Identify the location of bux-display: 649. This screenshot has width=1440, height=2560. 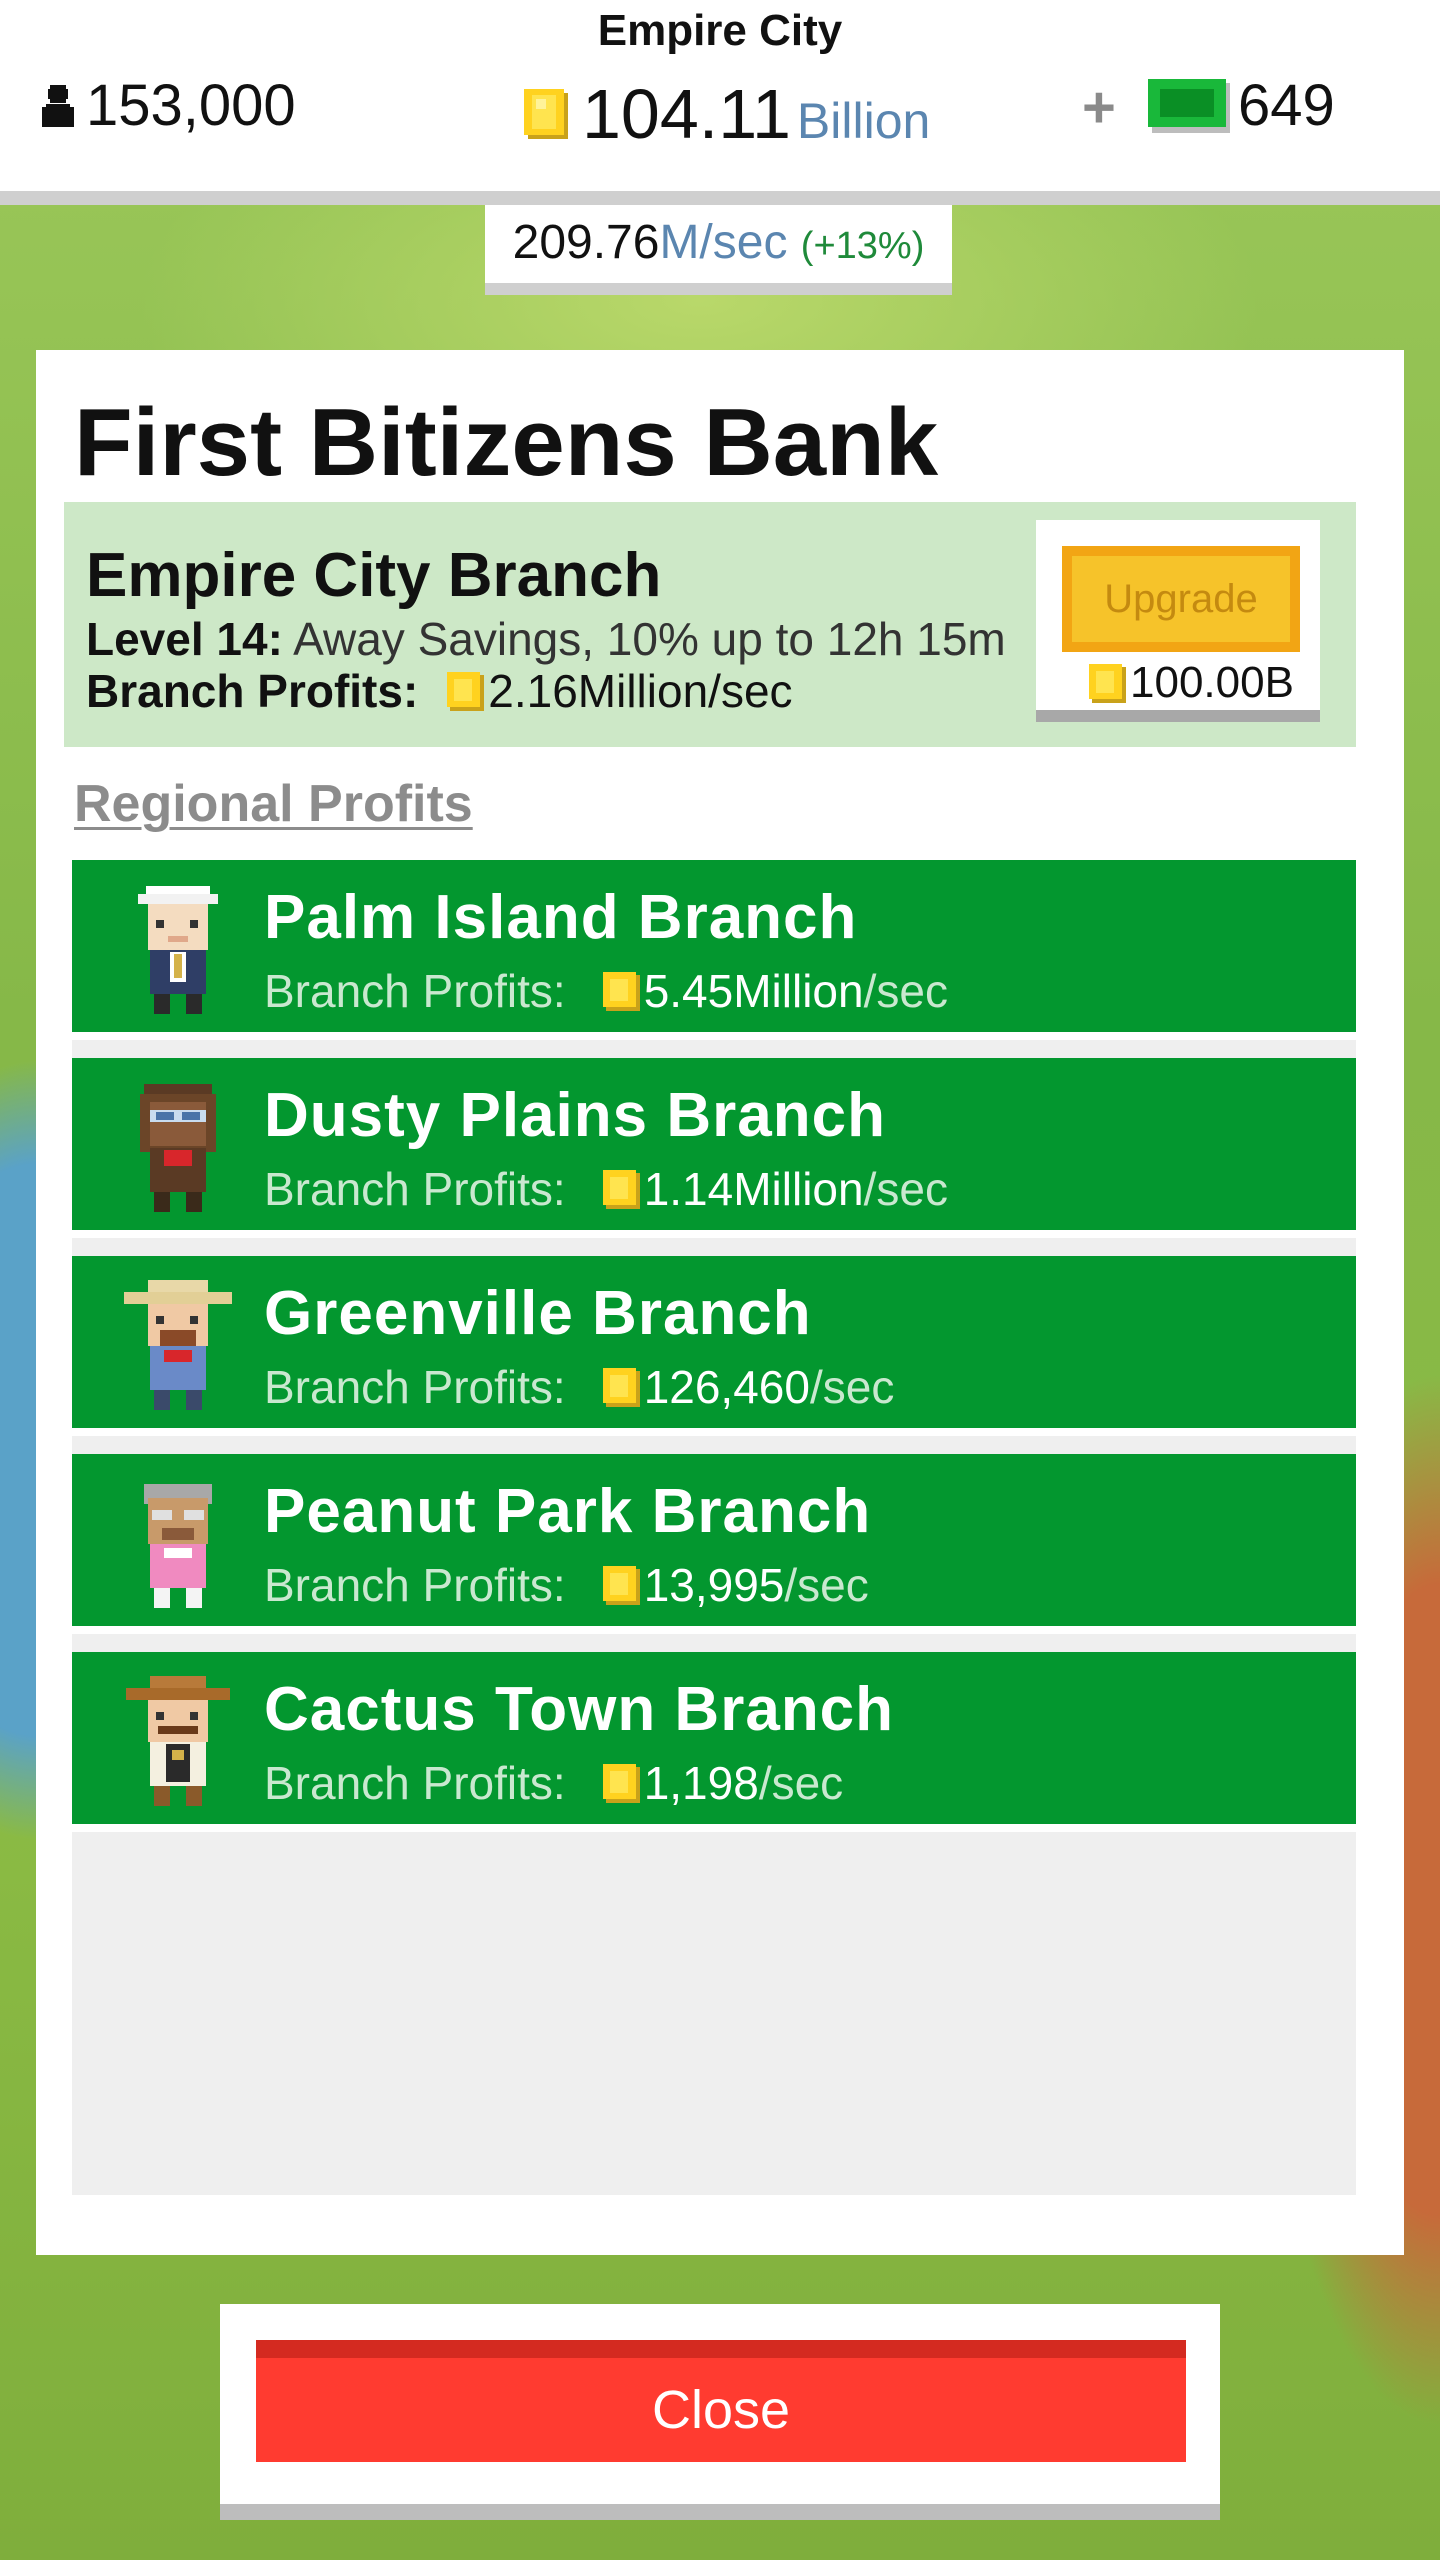
(1241, 105).